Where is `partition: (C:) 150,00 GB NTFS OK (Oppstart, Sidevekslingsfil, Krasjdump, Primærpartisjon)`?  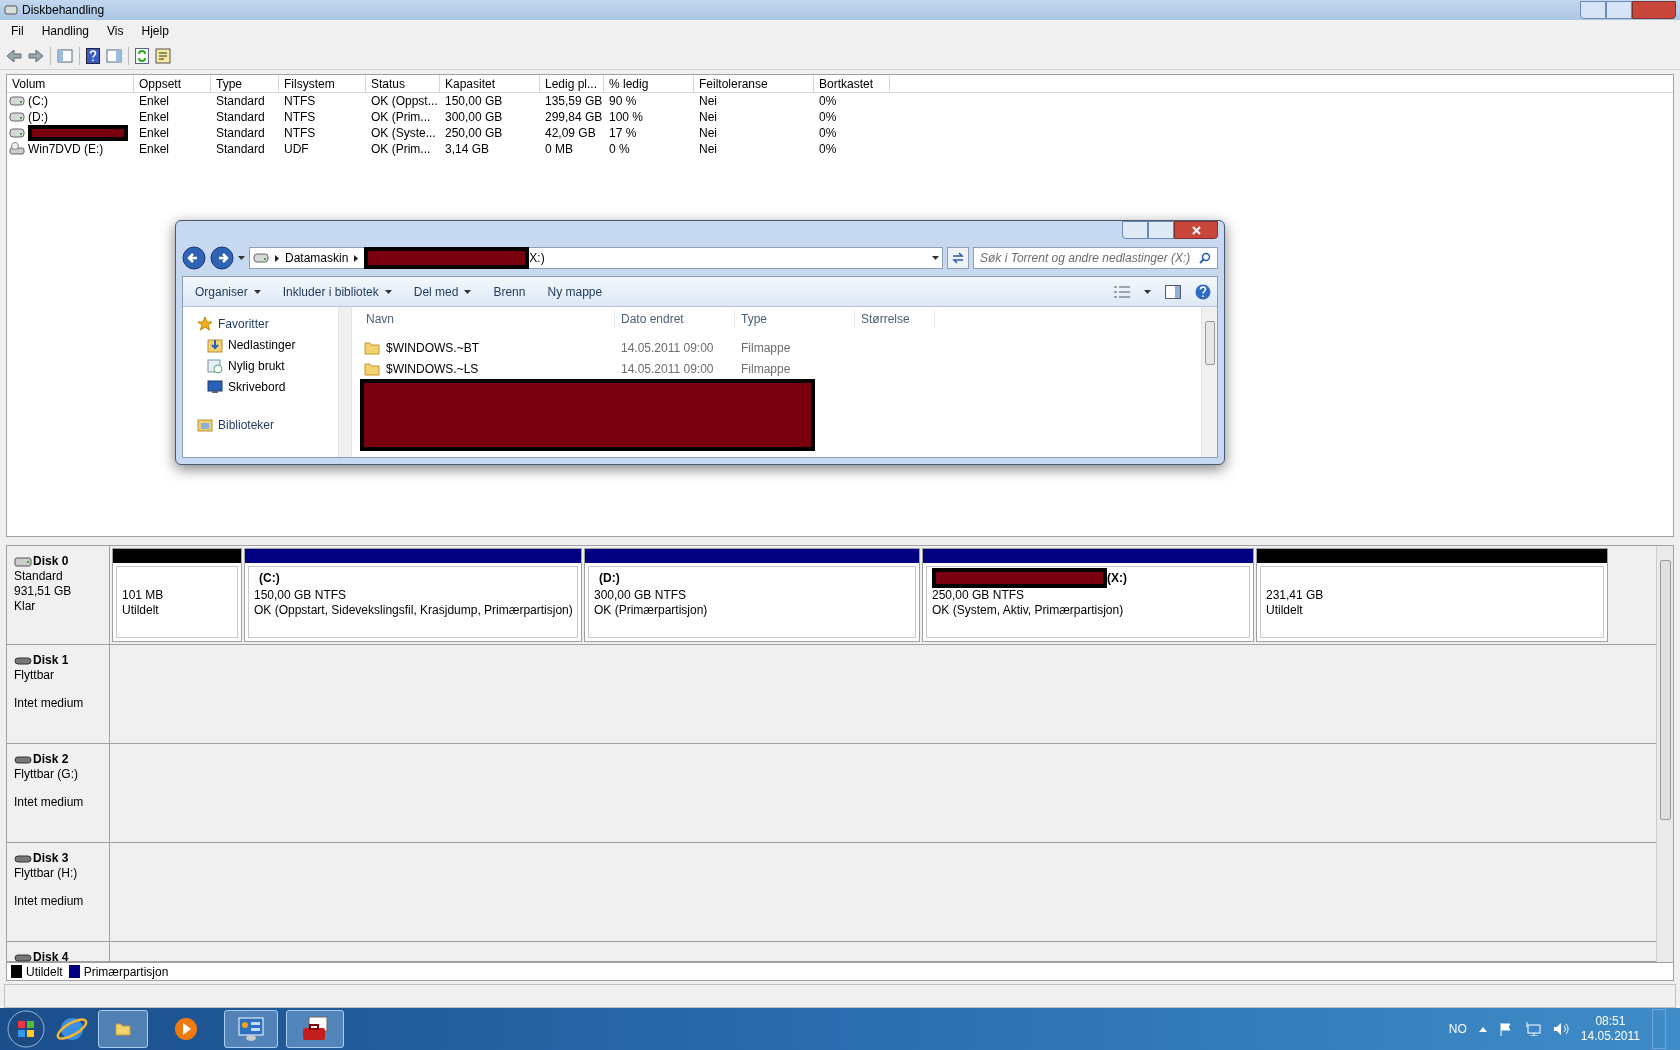 partition: (C:) 150,00 GB NTFS OK (Oppstart, Sidevekslingsfil, Krasjdump, Primærpartisjon) is located at coordinates (413, 595).